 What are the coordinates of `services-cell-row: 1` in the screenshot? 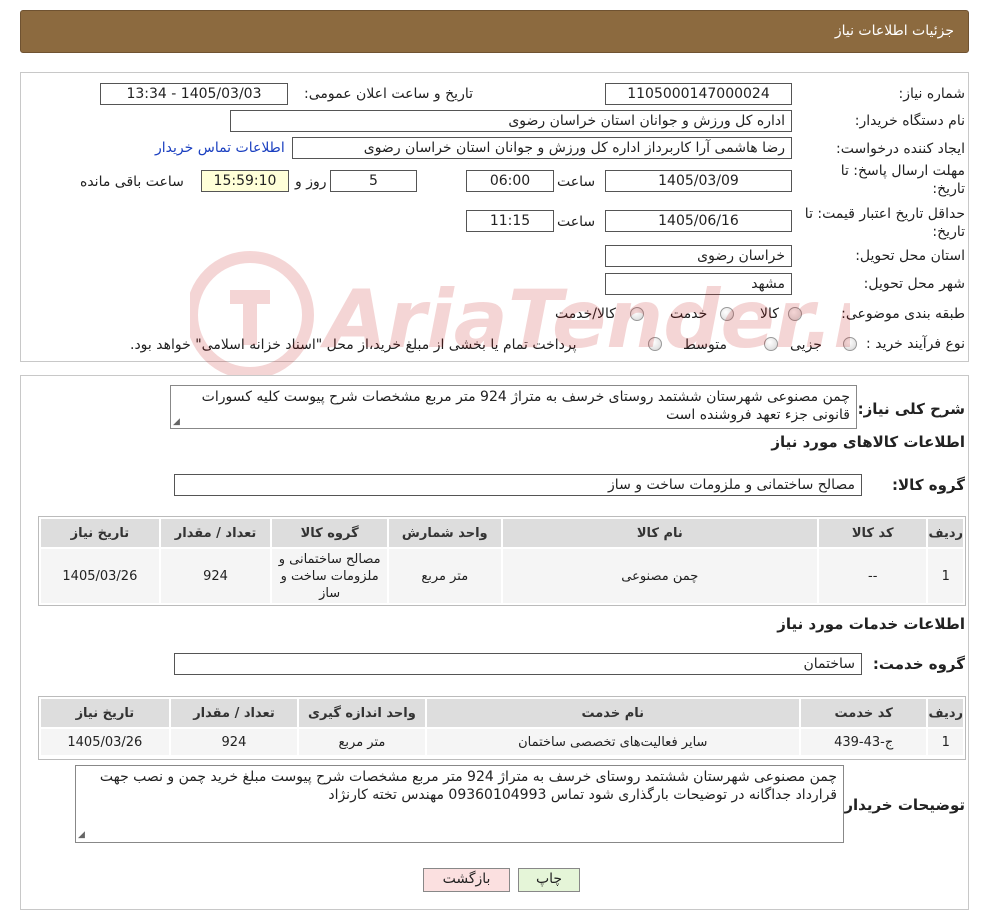 It's located at (945, 742).